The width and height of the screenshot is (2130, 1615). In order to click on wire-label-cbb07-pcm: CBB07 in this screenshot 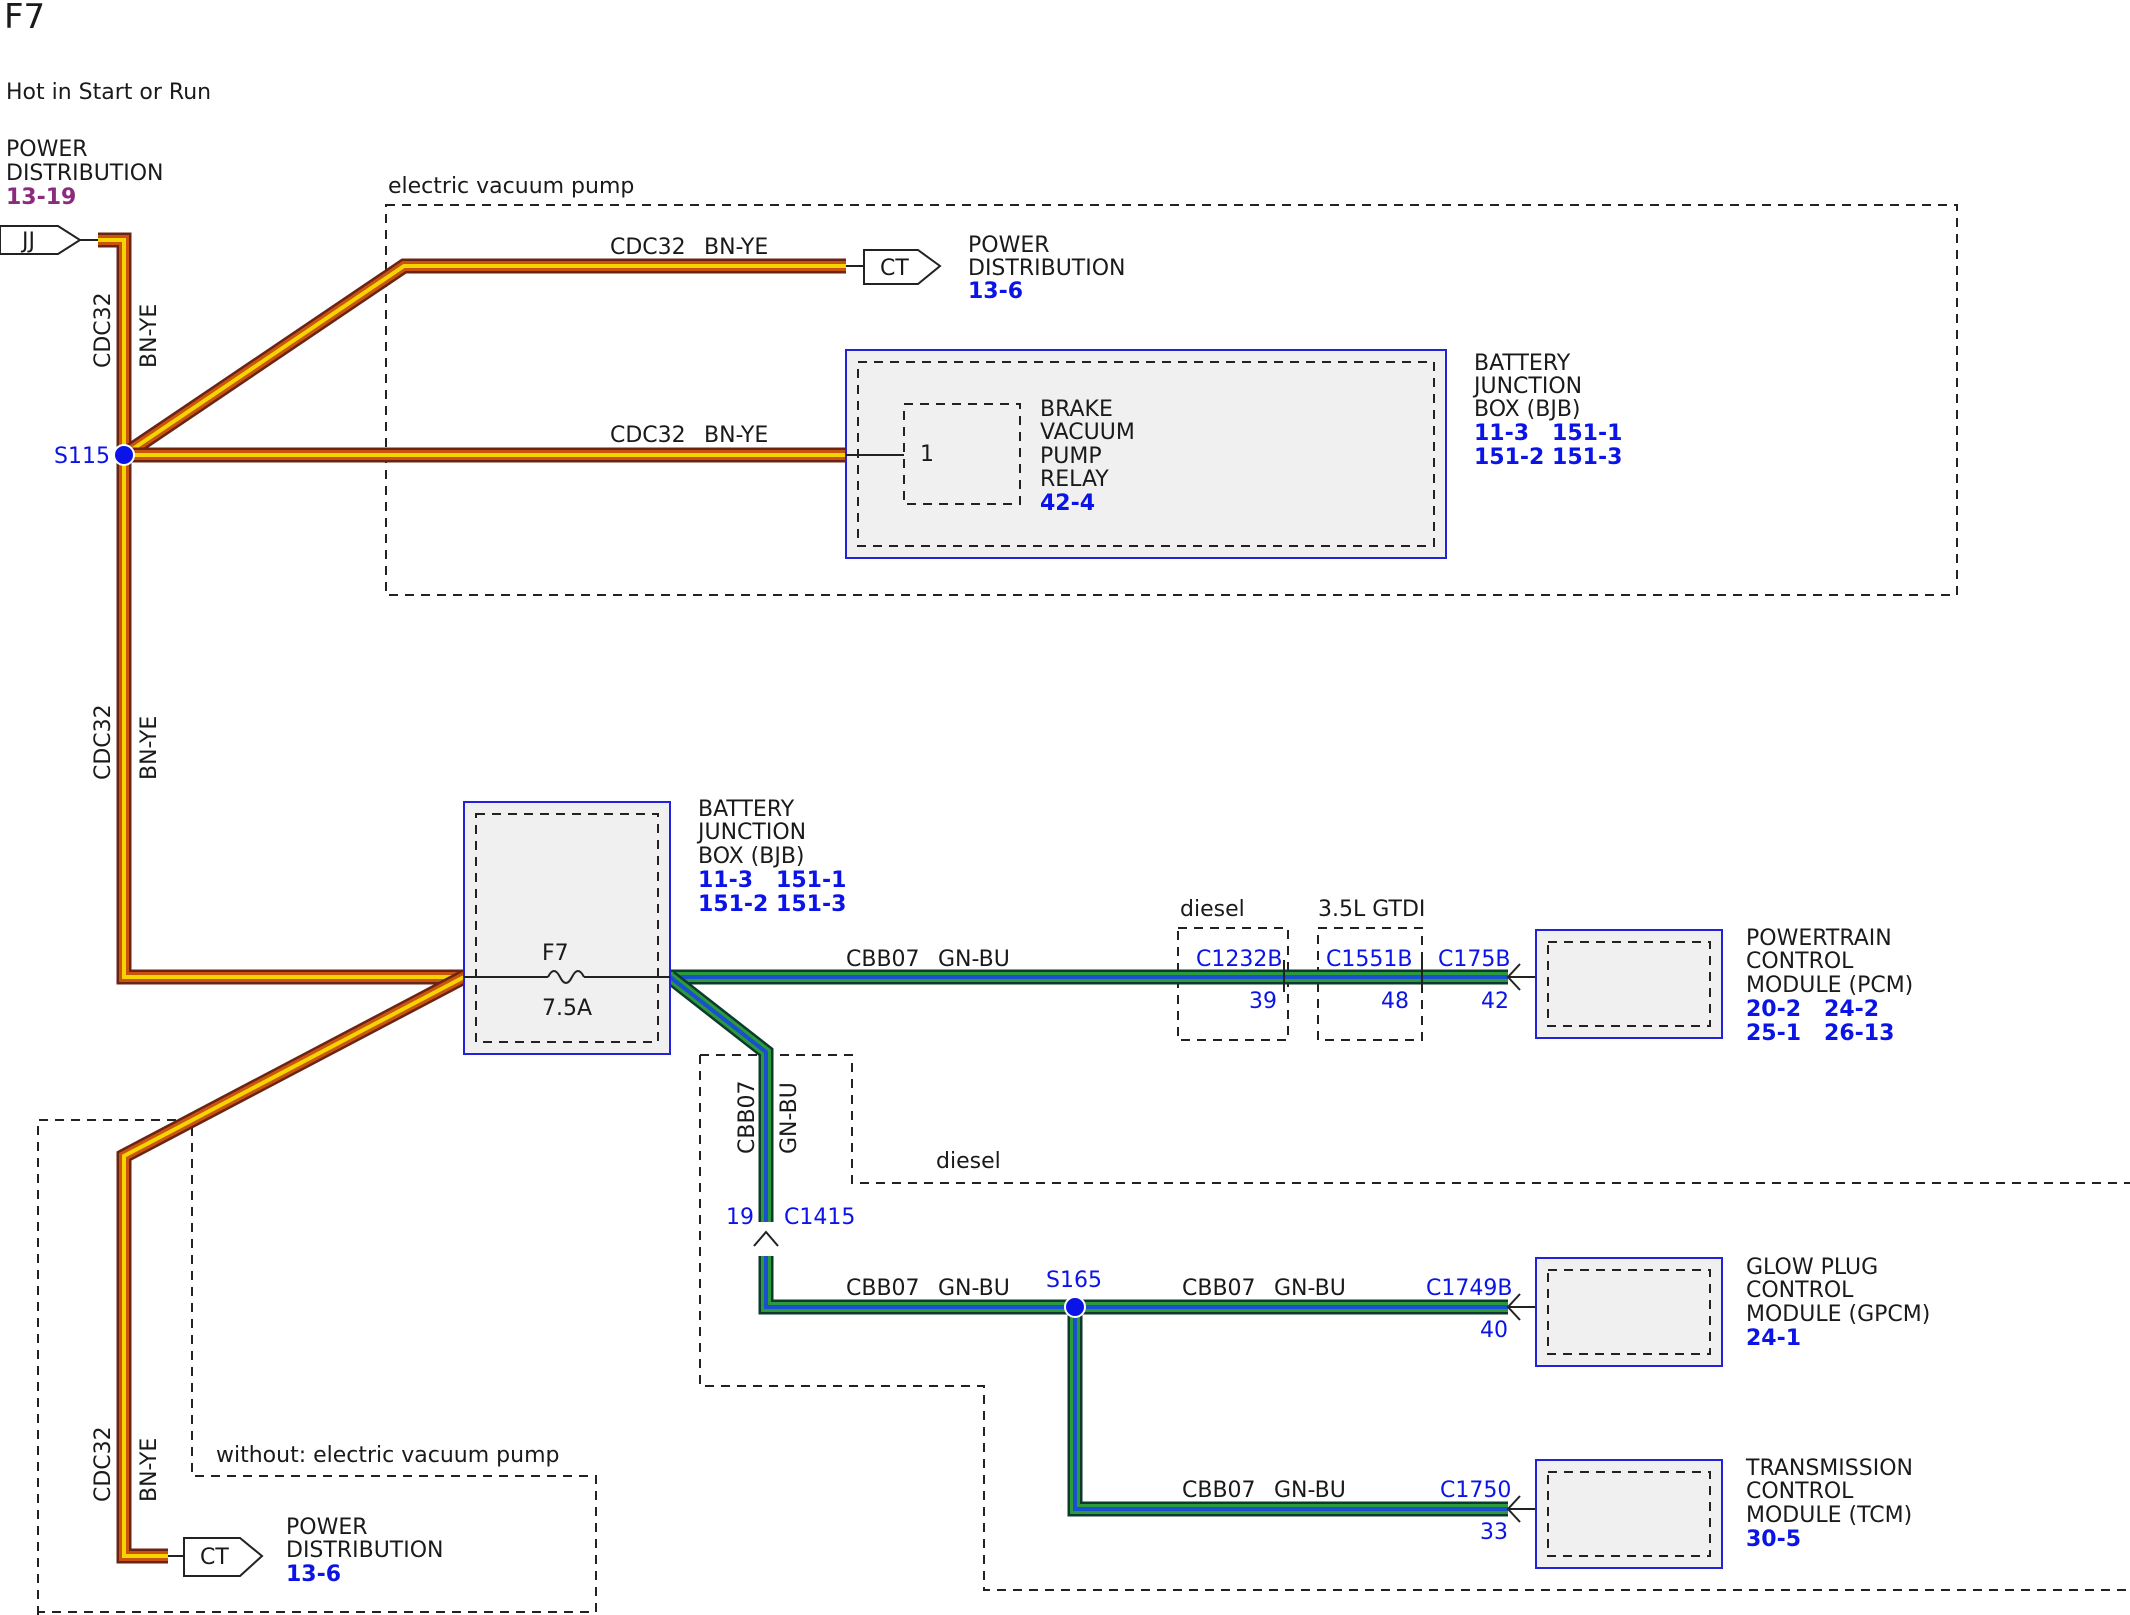, I will do `click(883, 959)`.